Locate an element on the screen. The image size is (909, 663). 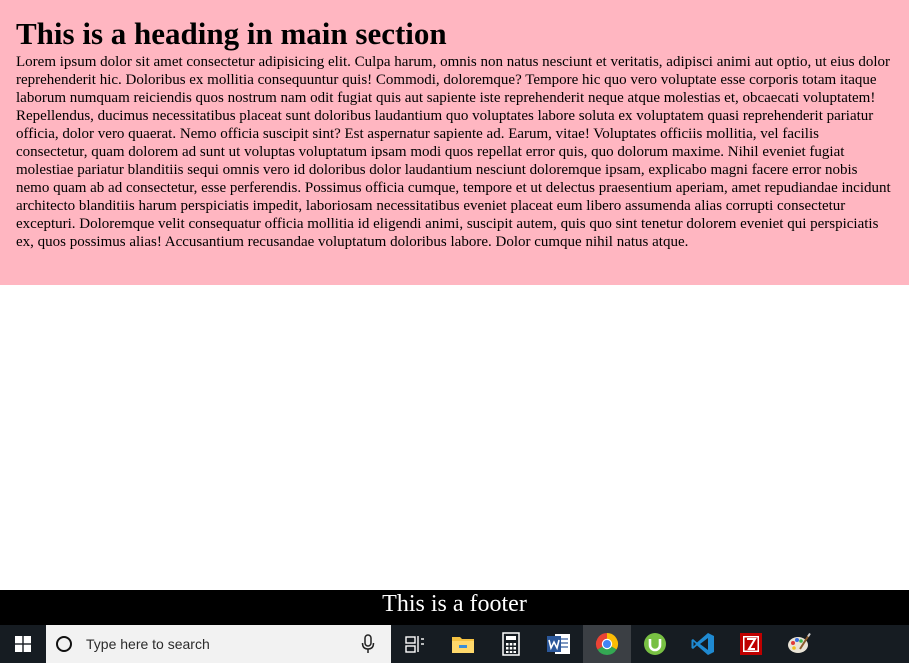
vscode-button is located at coordinates (703, 644).